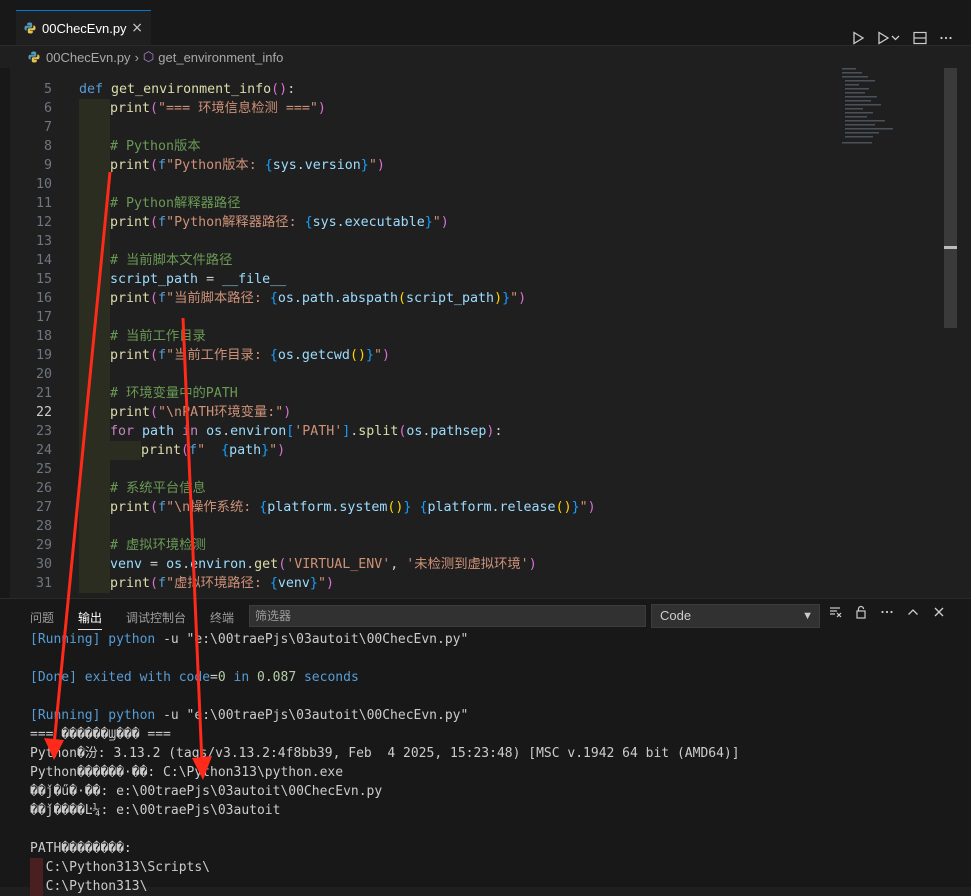 This screenshot has height=896, width=971. What do you see at coordinates (420, 317) in the screenshot?
I see `code-line: 17` at bounding box center [420, 317].